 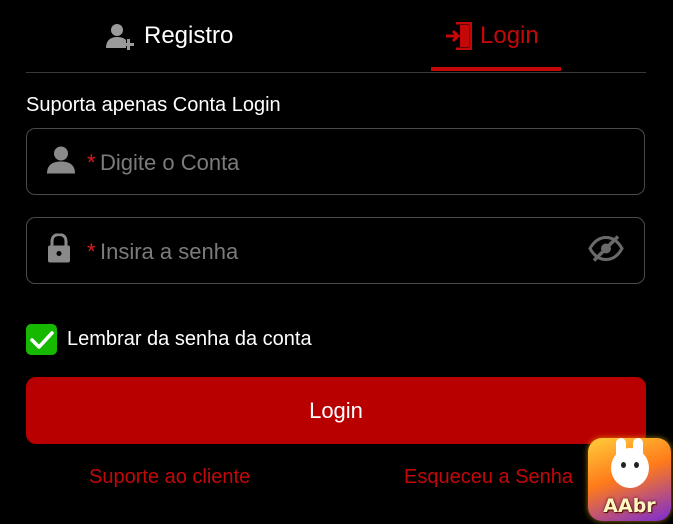 I want to click on eye-off-icon, so click(x=606, y=250).